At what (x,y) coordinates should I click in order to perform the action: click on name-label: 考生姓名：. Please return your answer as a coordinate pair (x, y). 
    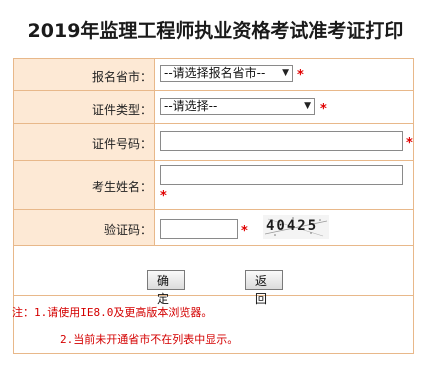
    Looking at the image, I should click on (121, 187).